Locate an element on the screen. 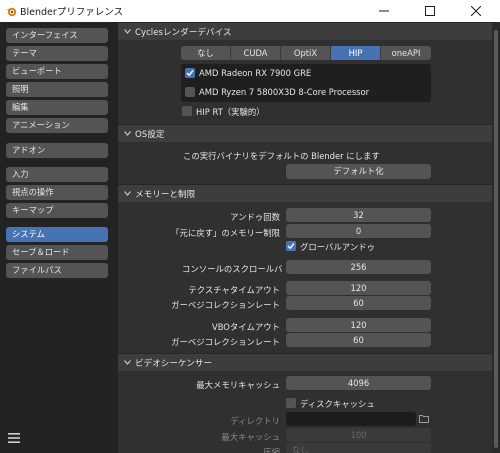  vbo-timeout-label: VBOタイムアウト is located at coordinates (245, 327).